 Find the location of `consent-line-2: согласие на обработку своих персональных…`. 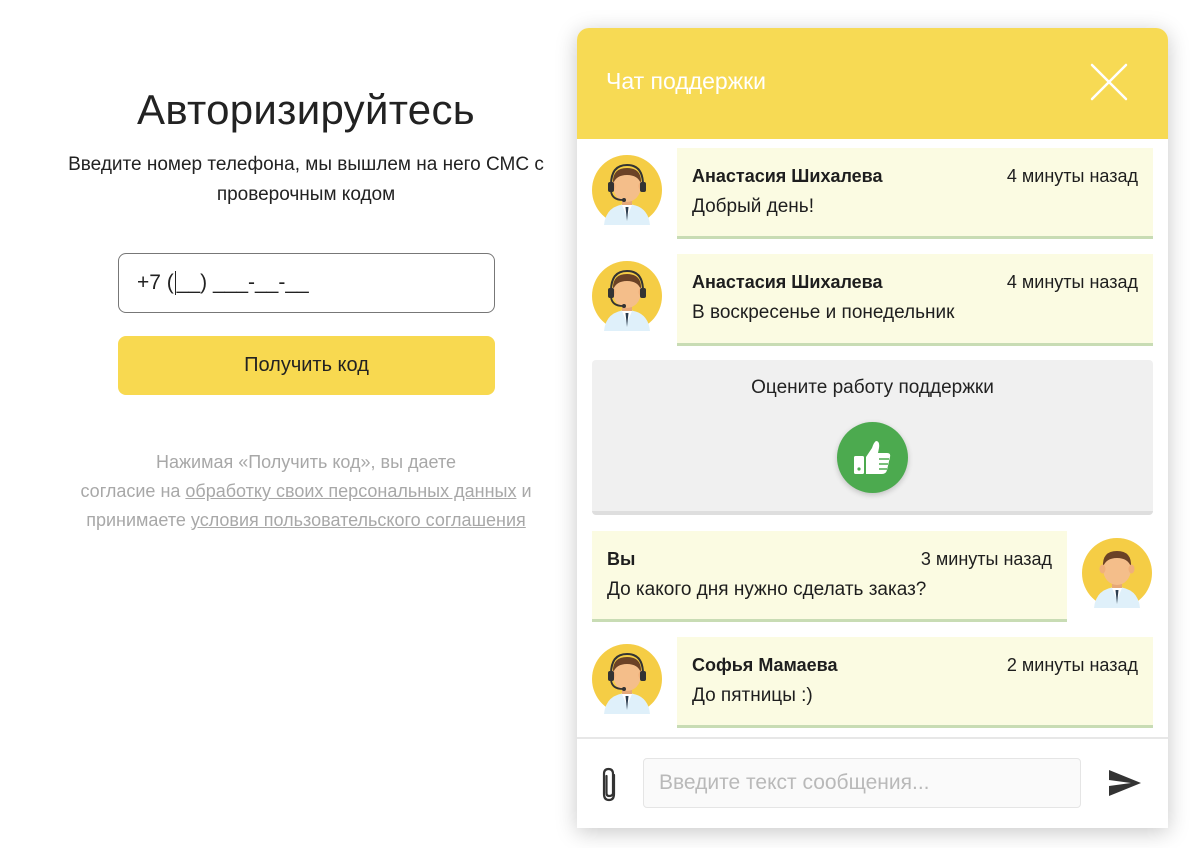

consent-line-2: согласие на обработку своих персональных… is located at coordinates (306, 491).